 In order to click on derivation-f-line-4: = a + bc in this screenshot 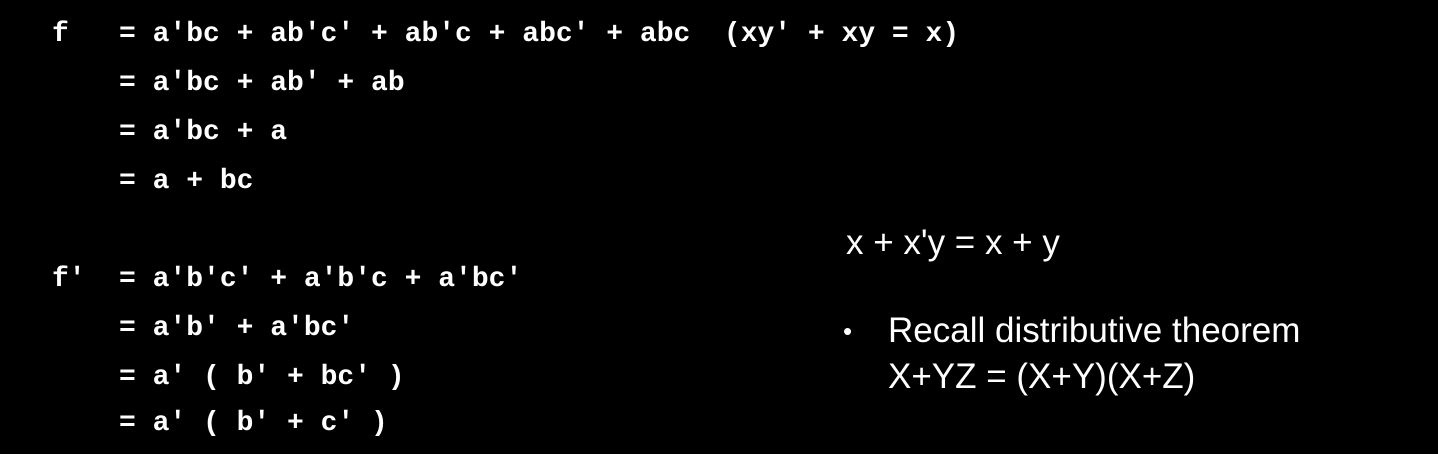, I will do `click(186, 181)`.